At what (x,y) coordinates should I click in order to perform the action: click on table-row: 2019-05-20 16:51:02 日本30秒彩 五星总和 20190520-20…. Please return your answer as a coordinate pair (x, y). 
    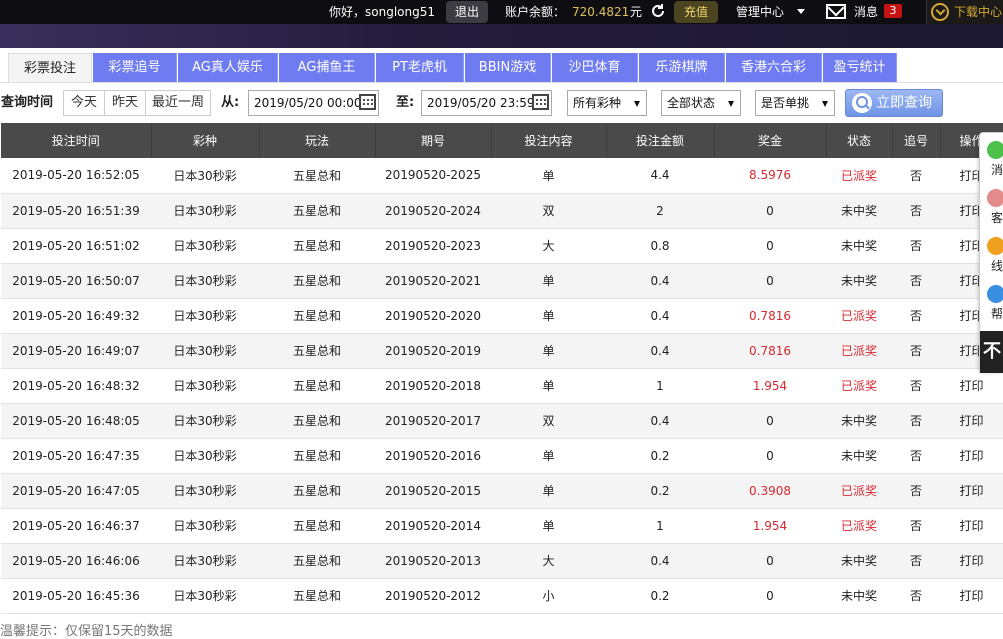
    Looking at the image, I should click on (502, 246).